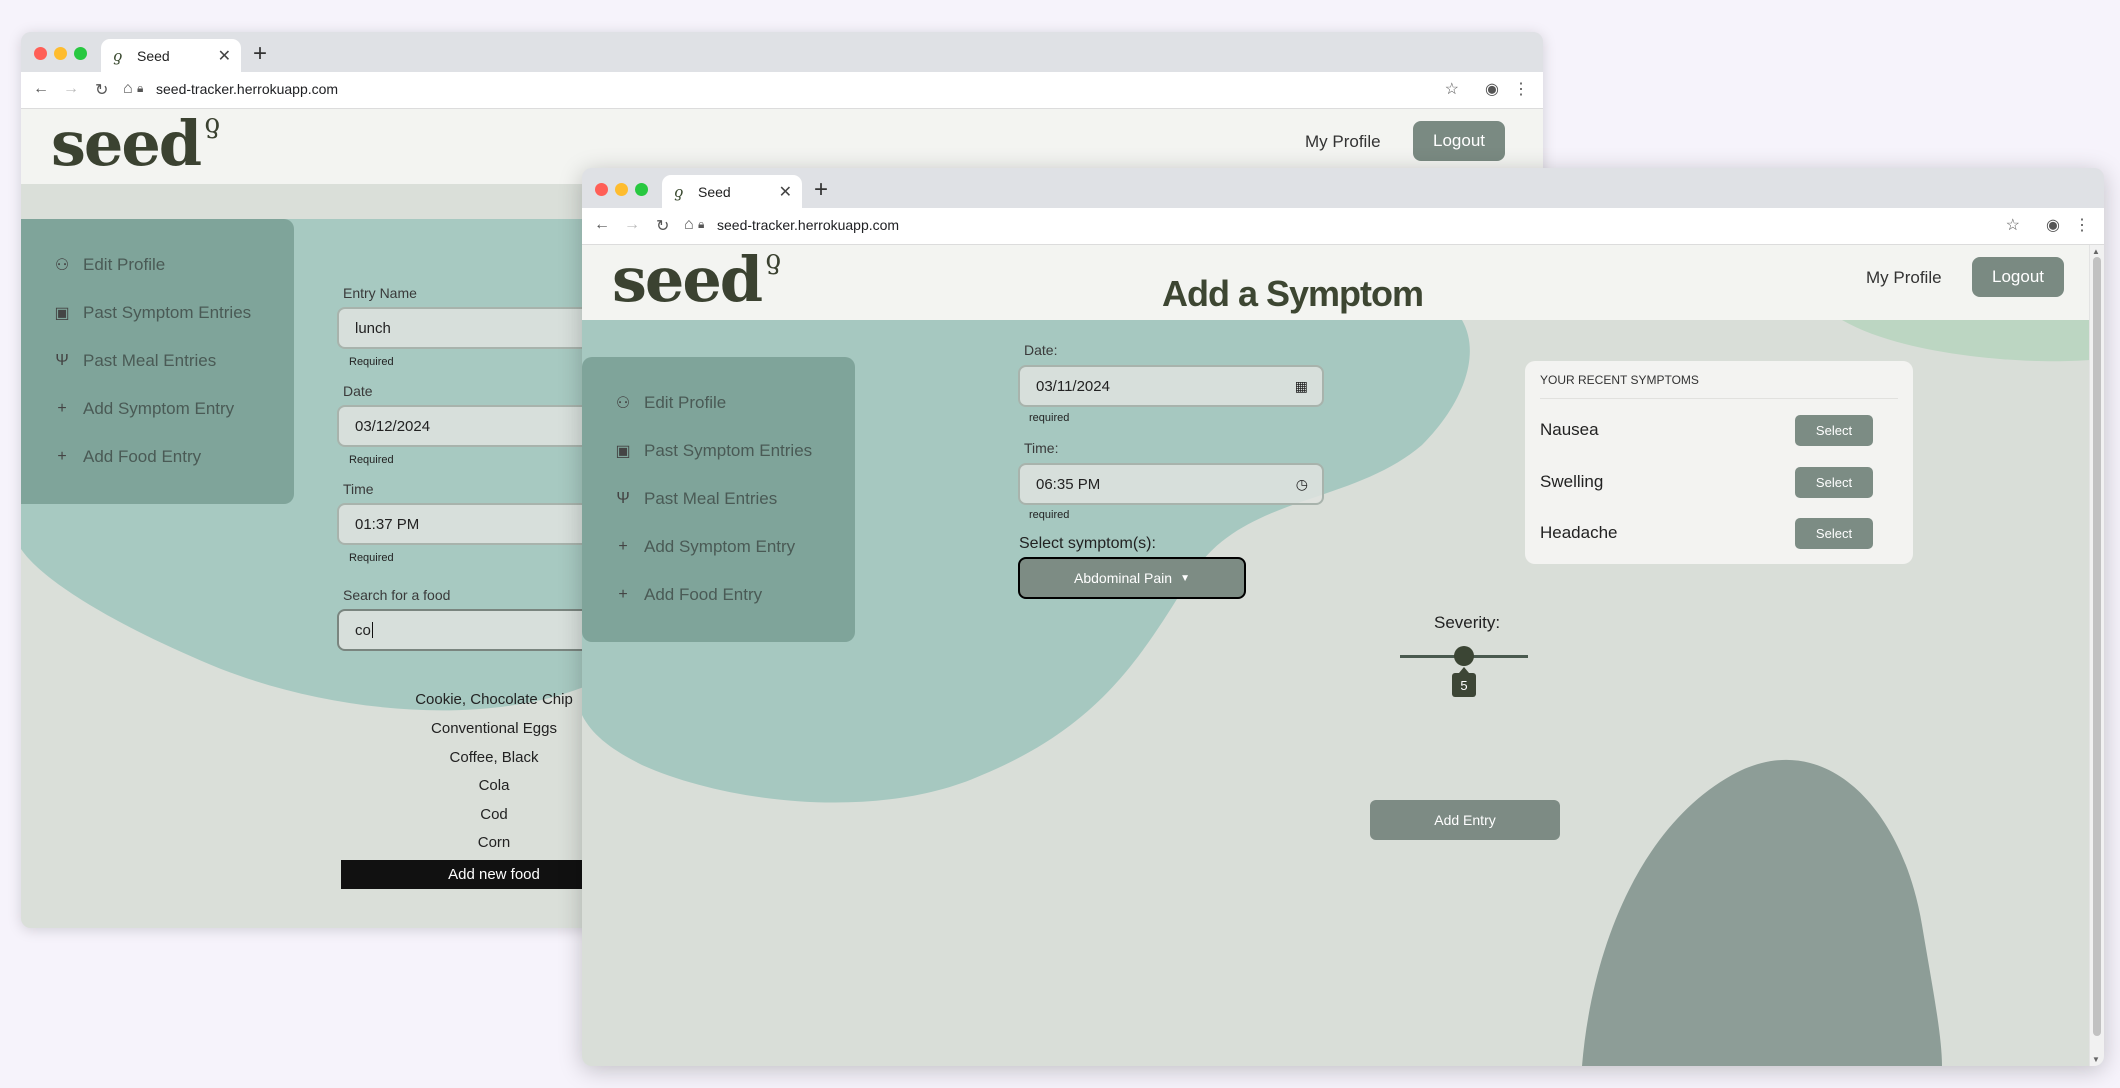 Image resolution: width=2120 pixels, height=1088 pixels. I want to click on date-input: 03/11/2024 ▦, so click(1171, 386).